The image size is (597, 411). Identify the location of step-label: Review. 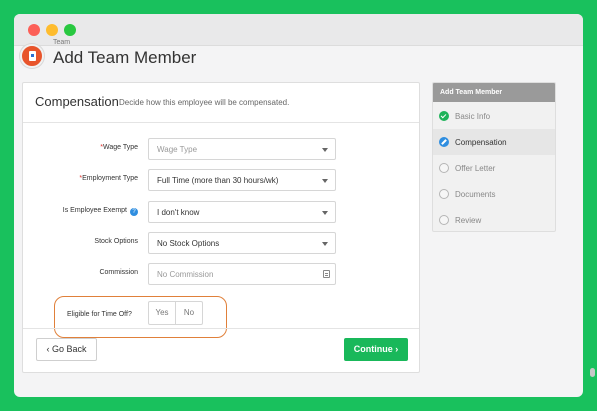
(468, 220).